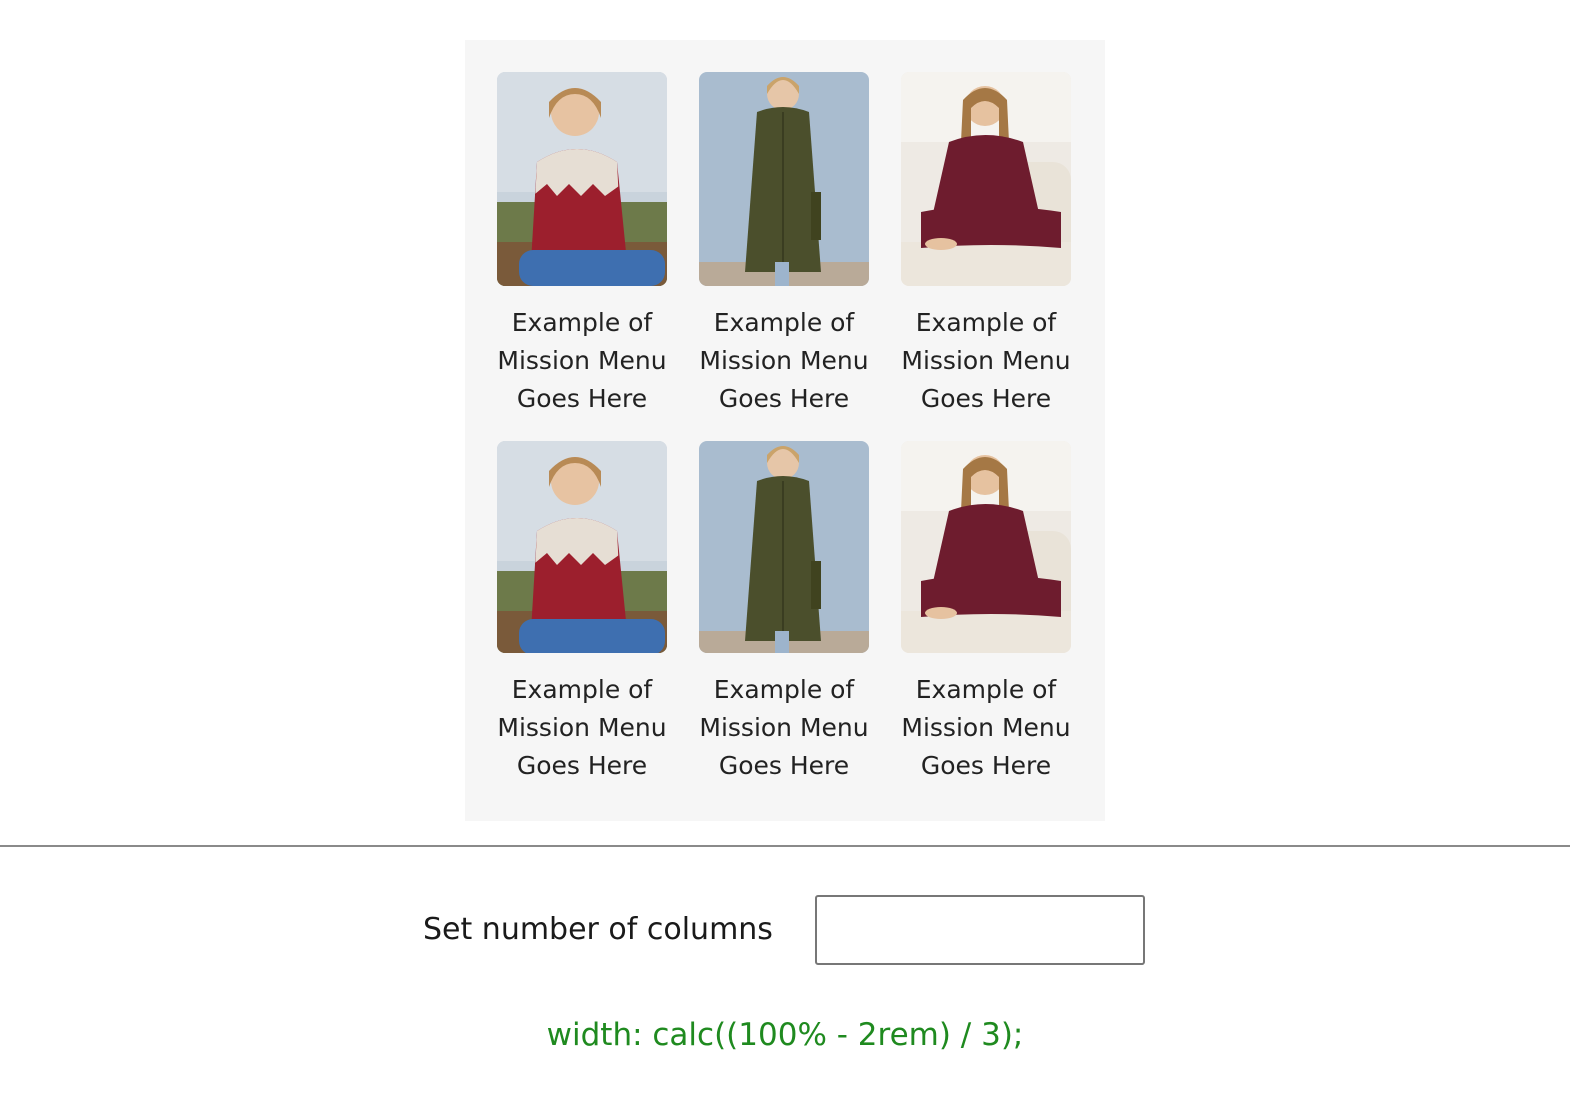  What do you see at coordinates (598, 929) in the screenshot?
I see `columns-label: Set number of columns` at bounding box center [598, 929].